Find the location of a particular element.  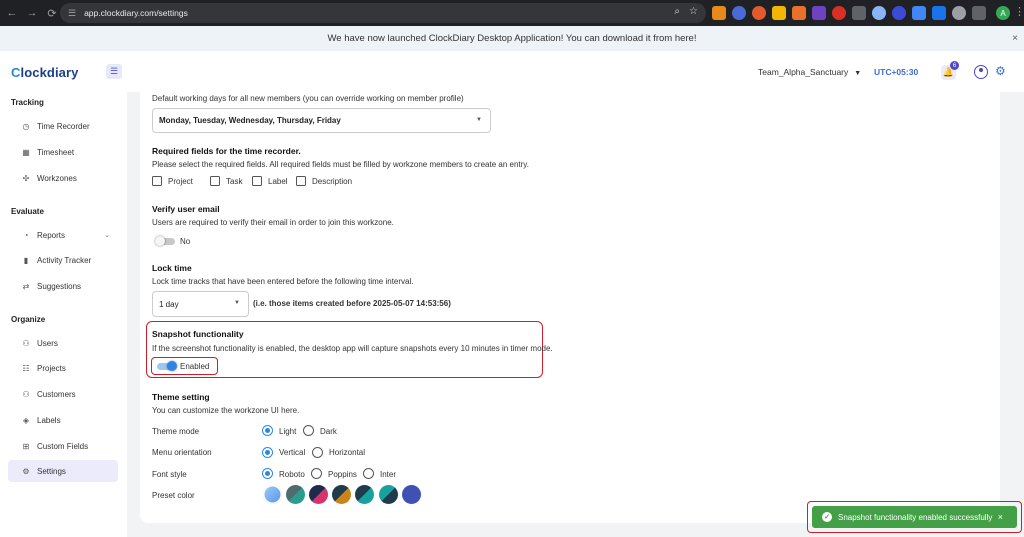

radio-orientation-vertical-label: Vertical is located at coordinates (292, 452).